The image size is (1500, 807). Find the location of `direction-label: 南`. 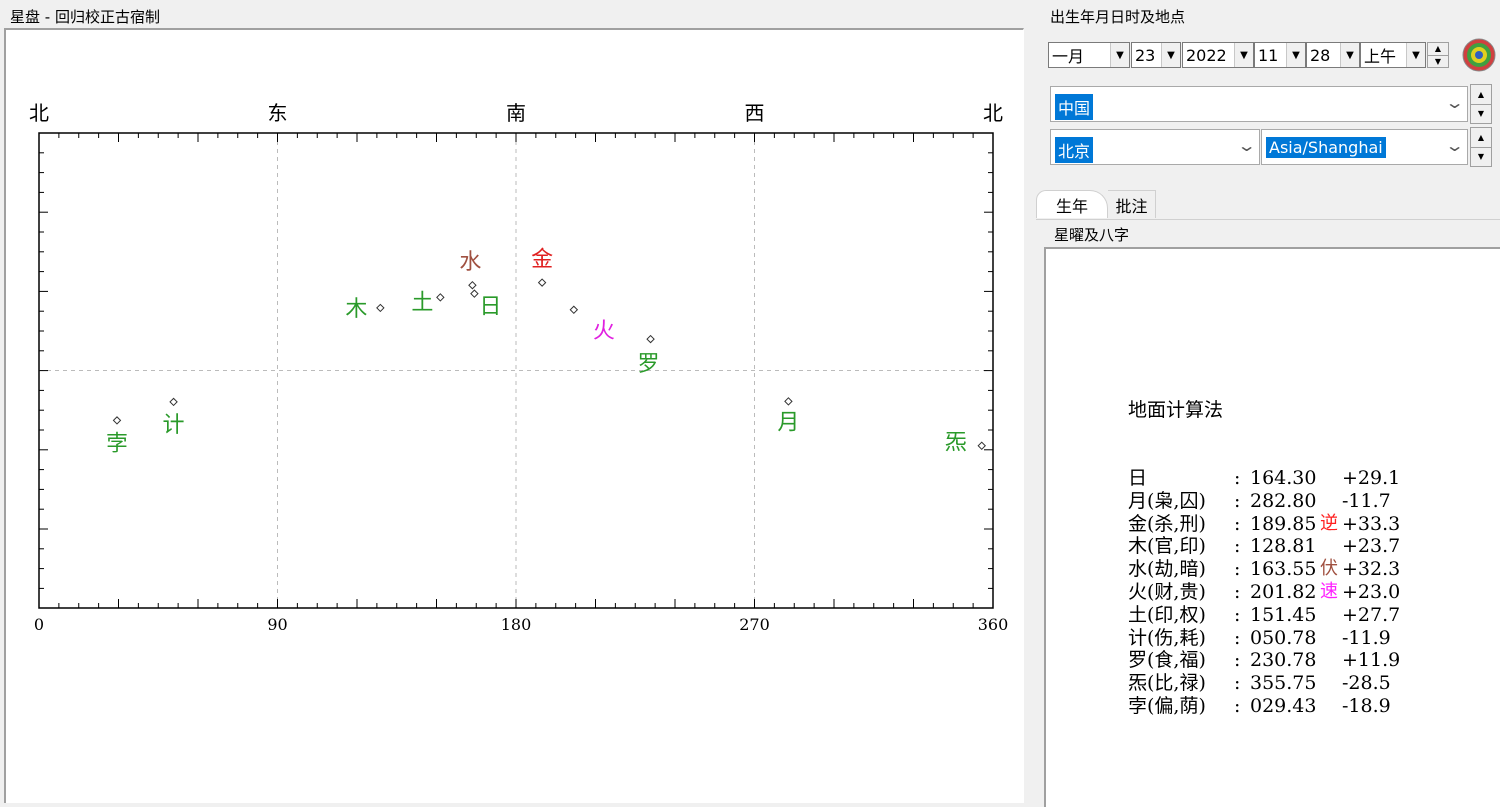

direction-label: 南 is located at coordinates (516, 113).